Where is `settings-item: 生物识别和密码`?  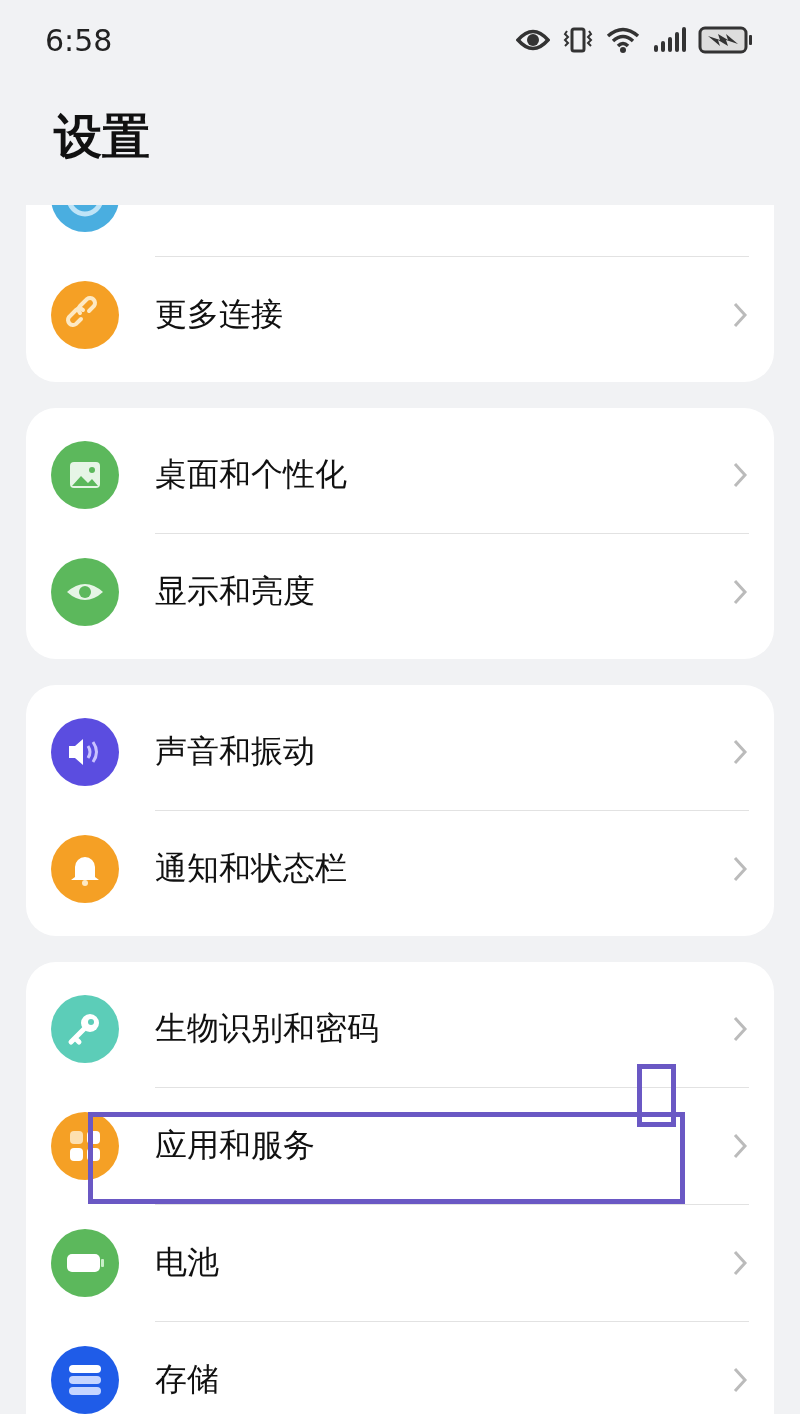 settings-item: 生物识别和密码 is located at coordinates (400, 1029).